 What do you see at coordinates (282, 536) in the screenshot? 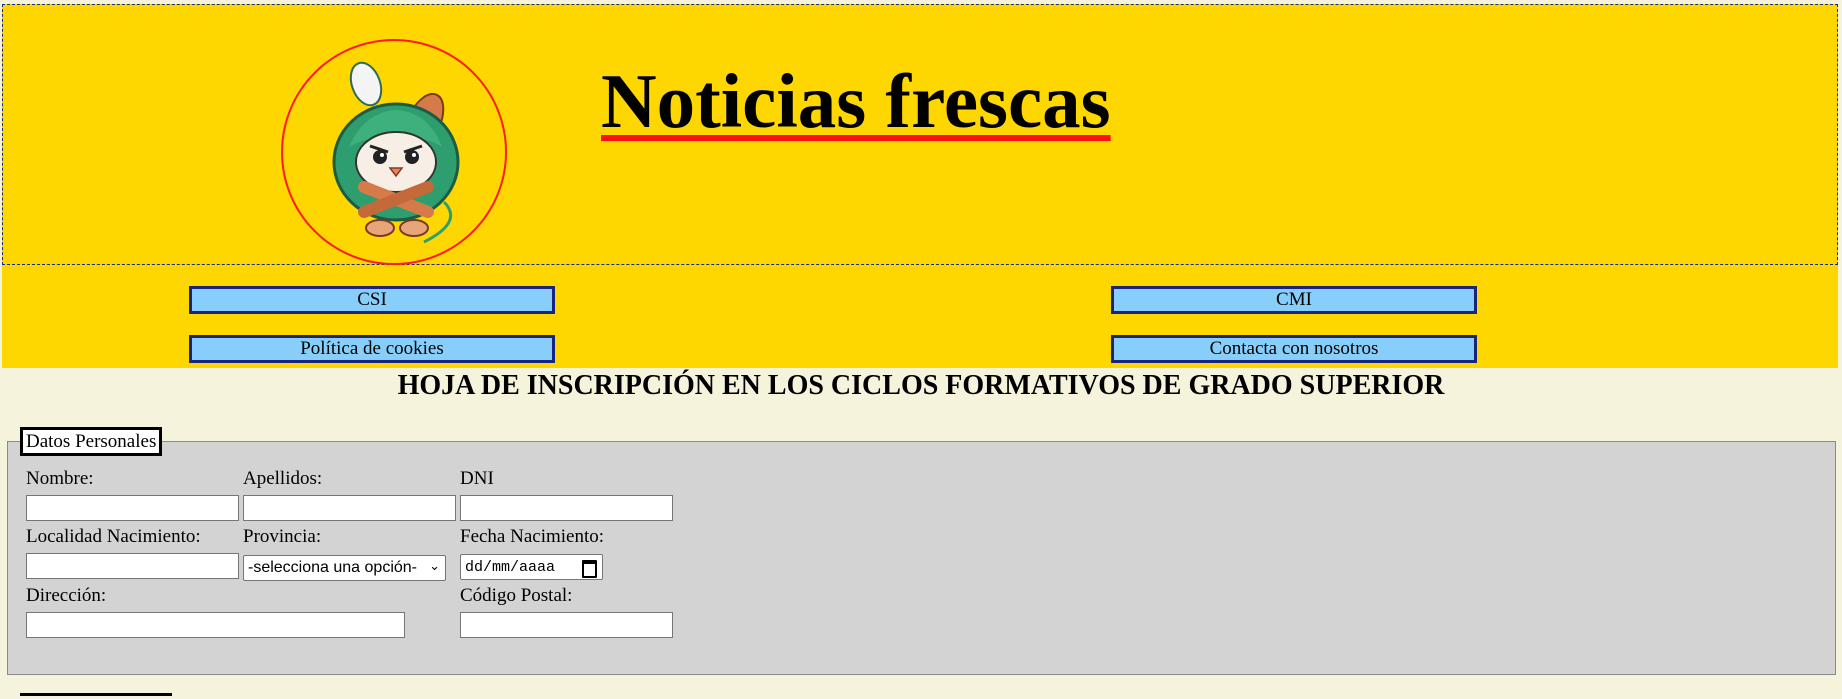
I see `provincia-label: Provincia:` at bounding box center [282, 536].